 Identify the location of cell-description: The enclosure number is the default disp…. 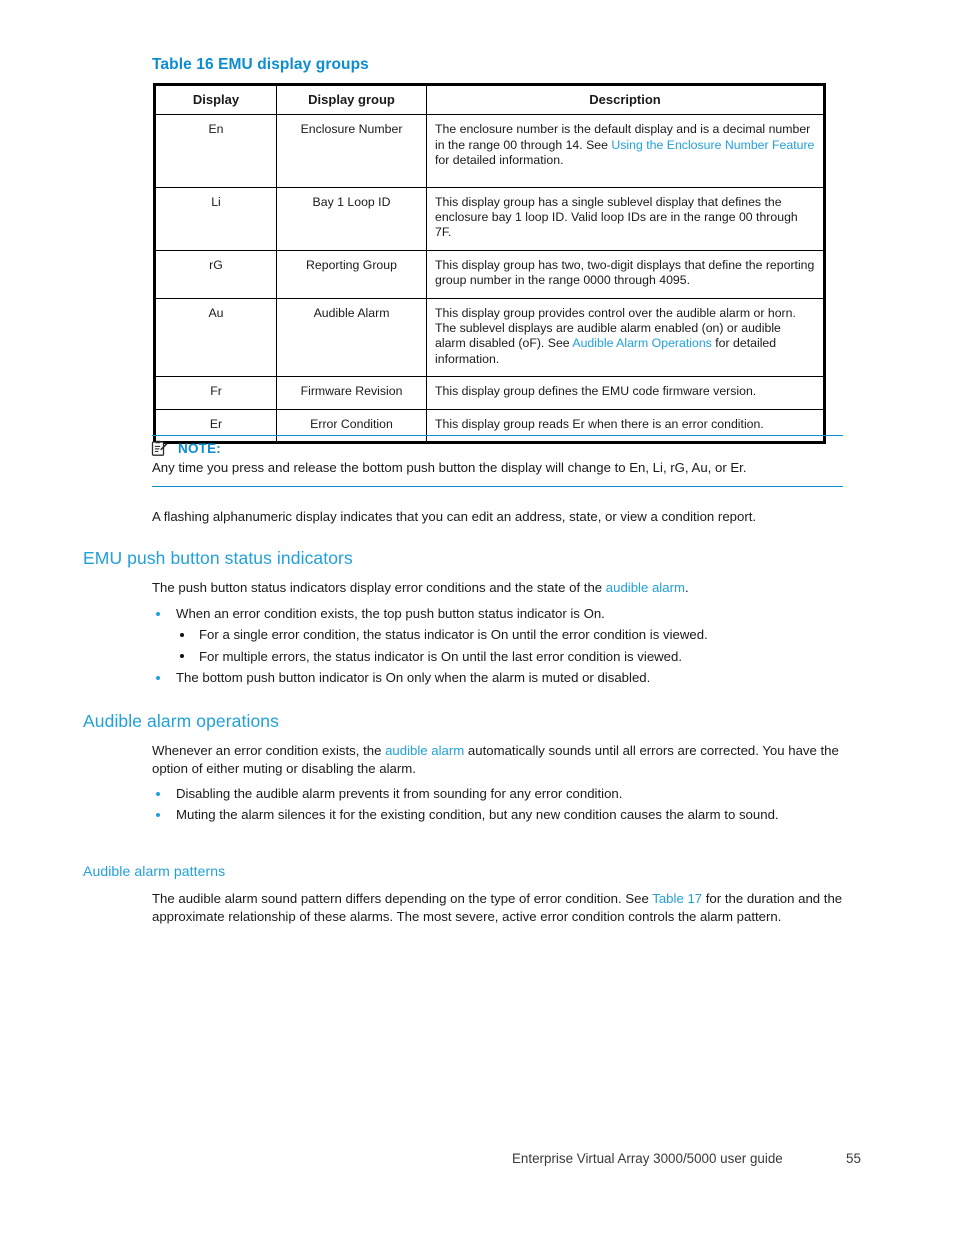
(625, 151).